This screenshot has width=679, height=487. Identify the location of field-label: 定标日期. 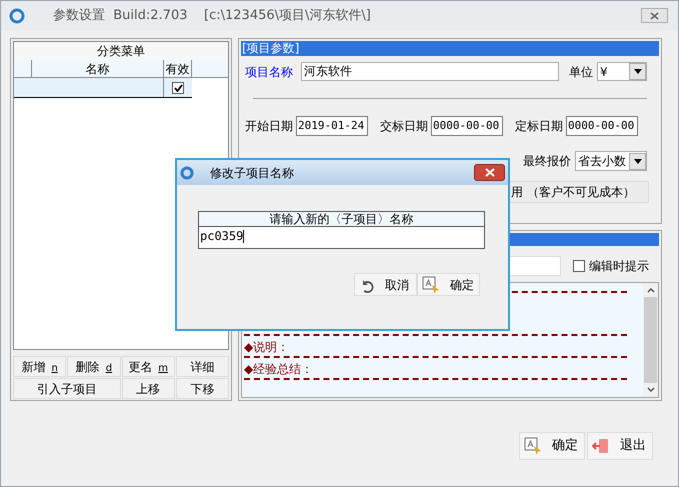
(539, 126).